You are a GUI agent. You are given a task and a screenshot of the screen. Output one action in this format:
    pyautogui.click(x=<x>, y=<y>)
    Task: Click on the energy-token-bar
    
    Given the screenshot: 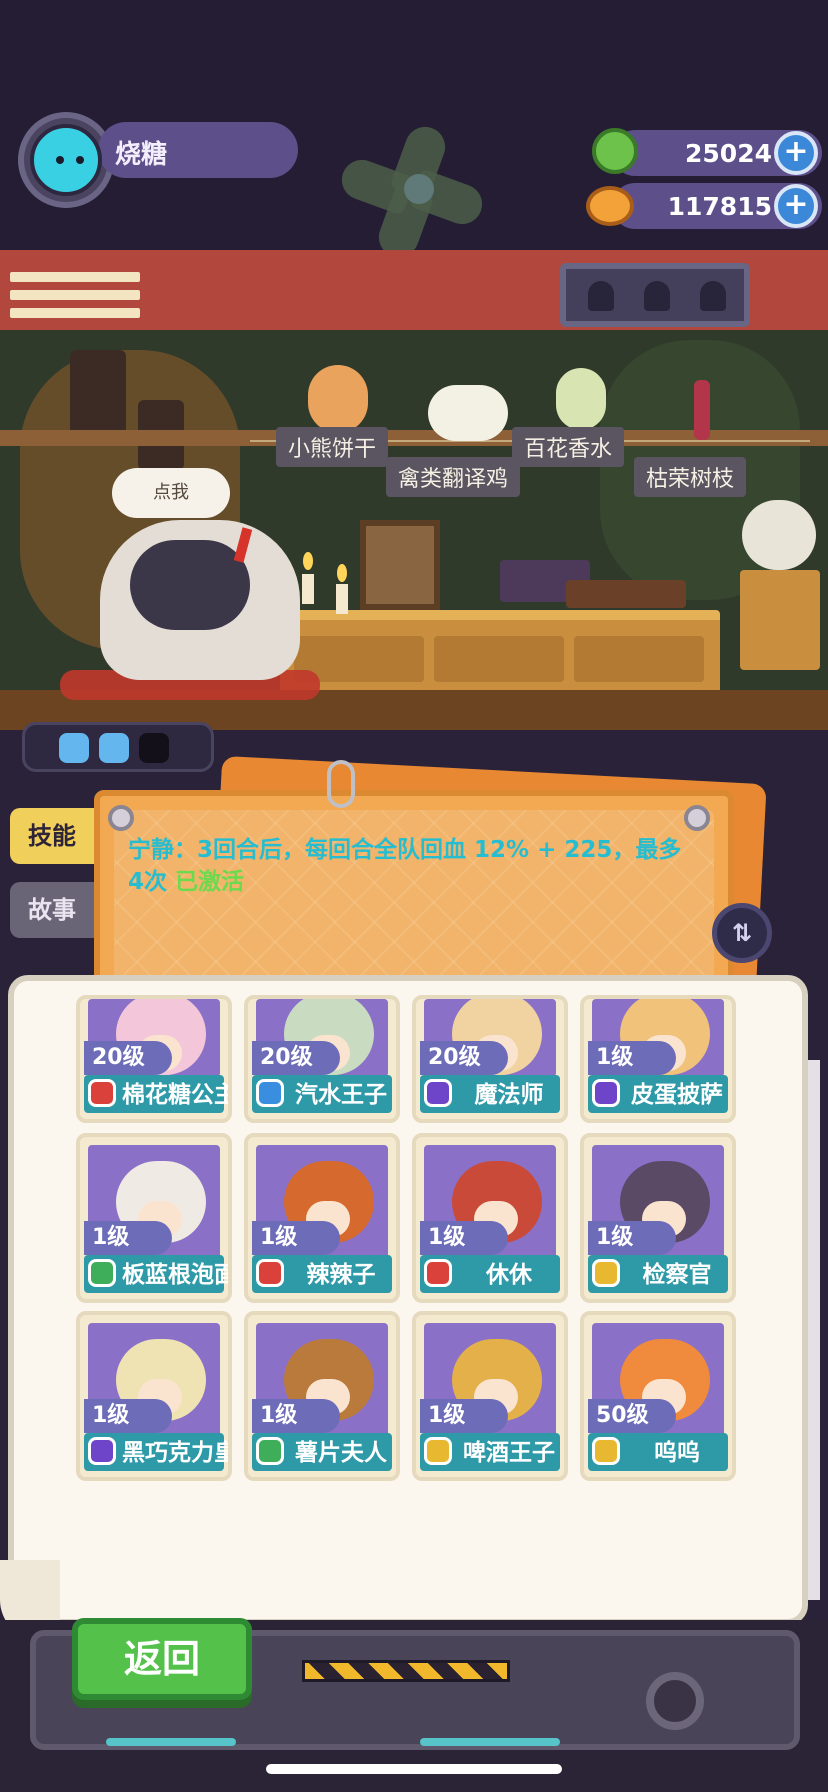 What is the action you would take?
    pyautogui.click(x=118, y=747)
    